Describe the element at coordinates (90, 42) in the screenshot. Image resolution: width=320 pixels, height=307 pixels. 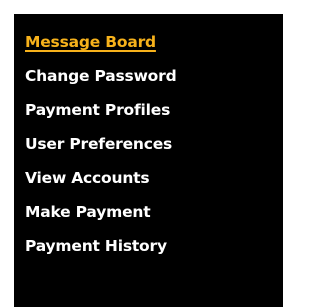
I see `message-board-link: Message Board` at that location.